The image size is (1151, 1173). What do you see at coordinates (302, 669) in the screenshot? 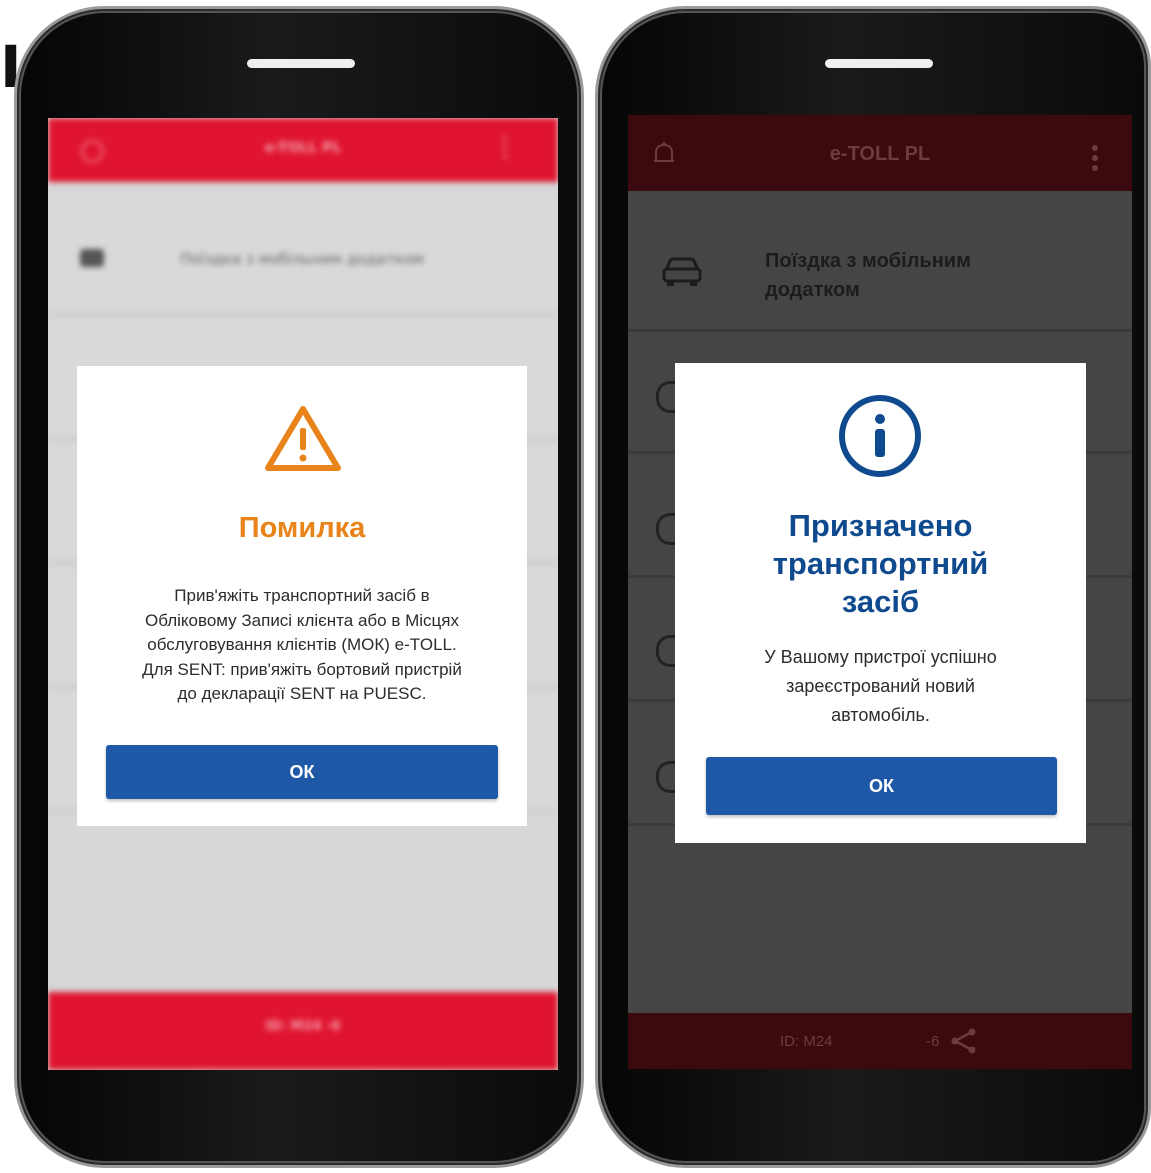
I see `message-line: Для SENT: прив'яжіть бортовий пристрій` at bounding box center [302, 669].